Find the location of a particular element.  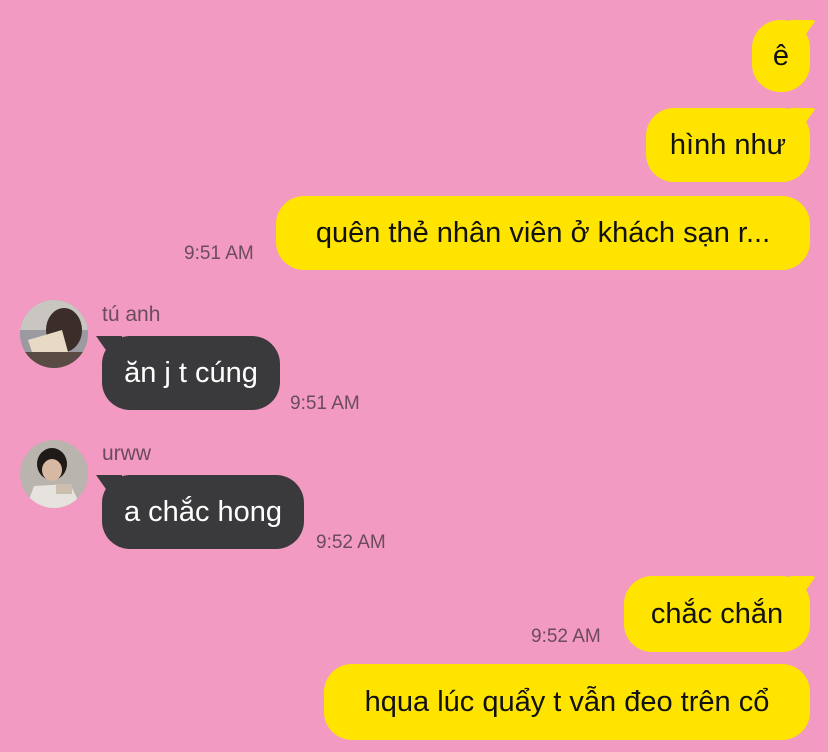

own-message-bubble: hình như is located at coordinates (728, 145).